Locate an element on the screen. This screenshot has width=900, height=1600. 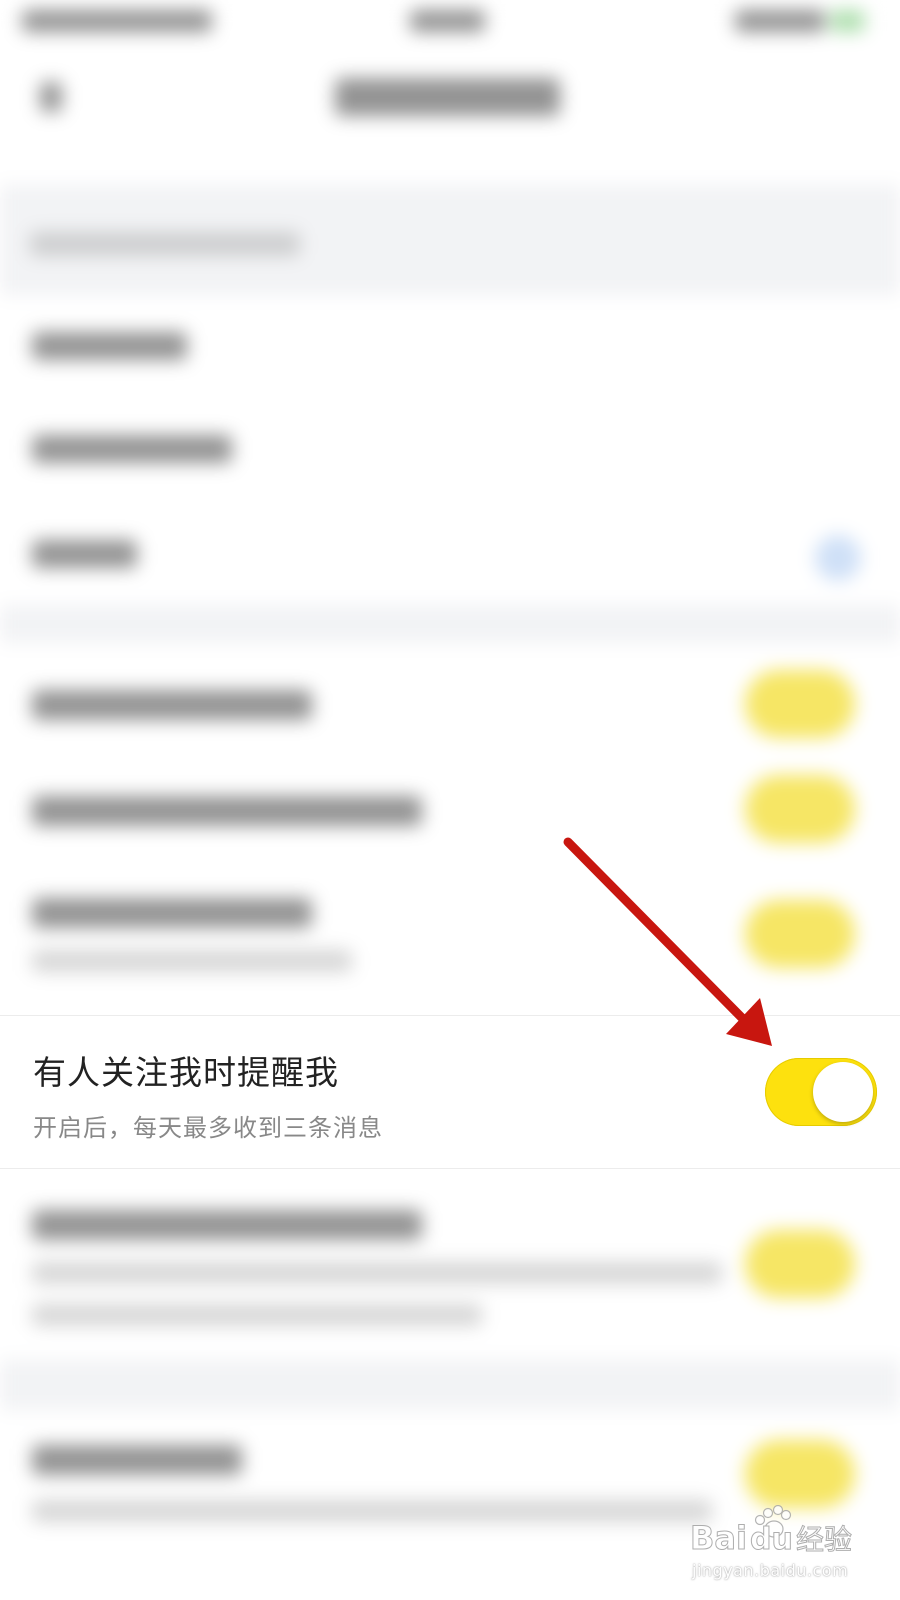
svg-text: du is located at coordinates (771, 1539).